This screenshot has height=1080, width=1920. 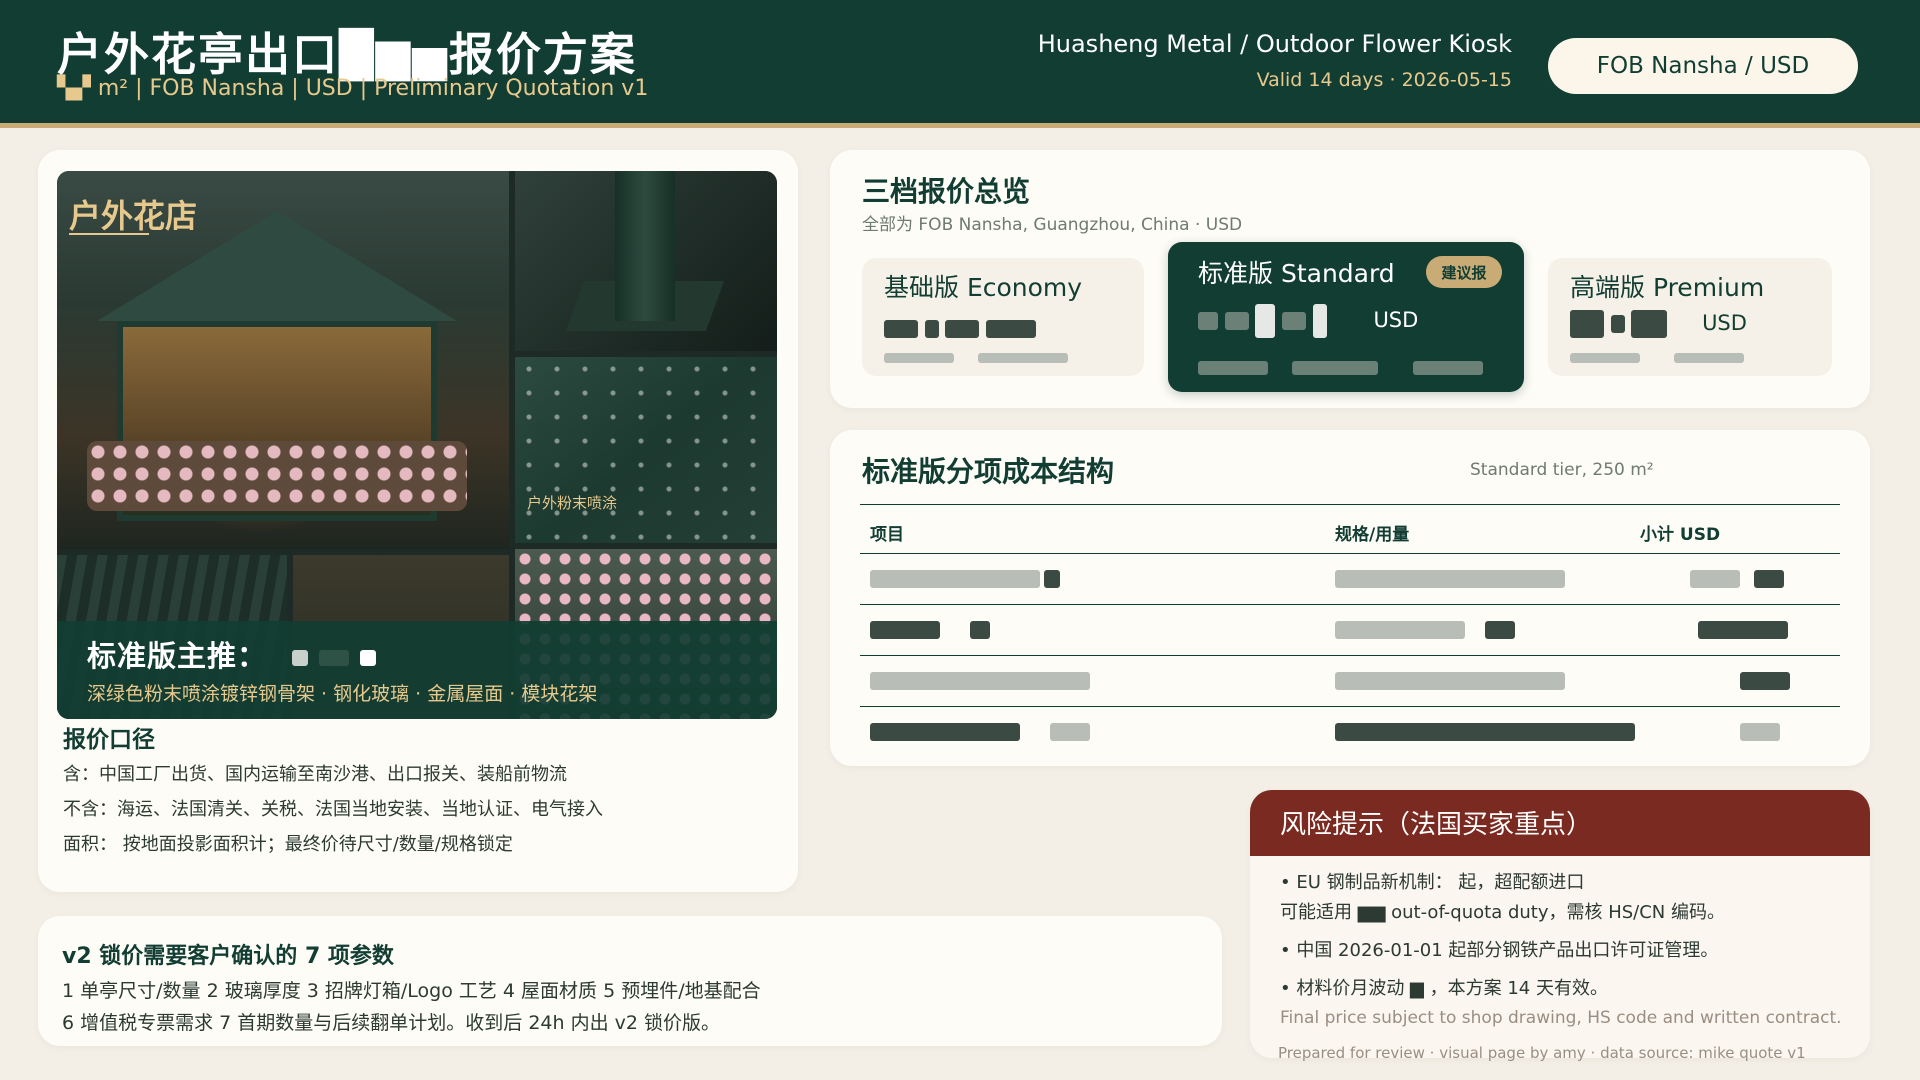 I want to click on risk-item-price: • 材料价月波动 ▆ ，本方案 14 天有效。, so click(x=1444, y=988).